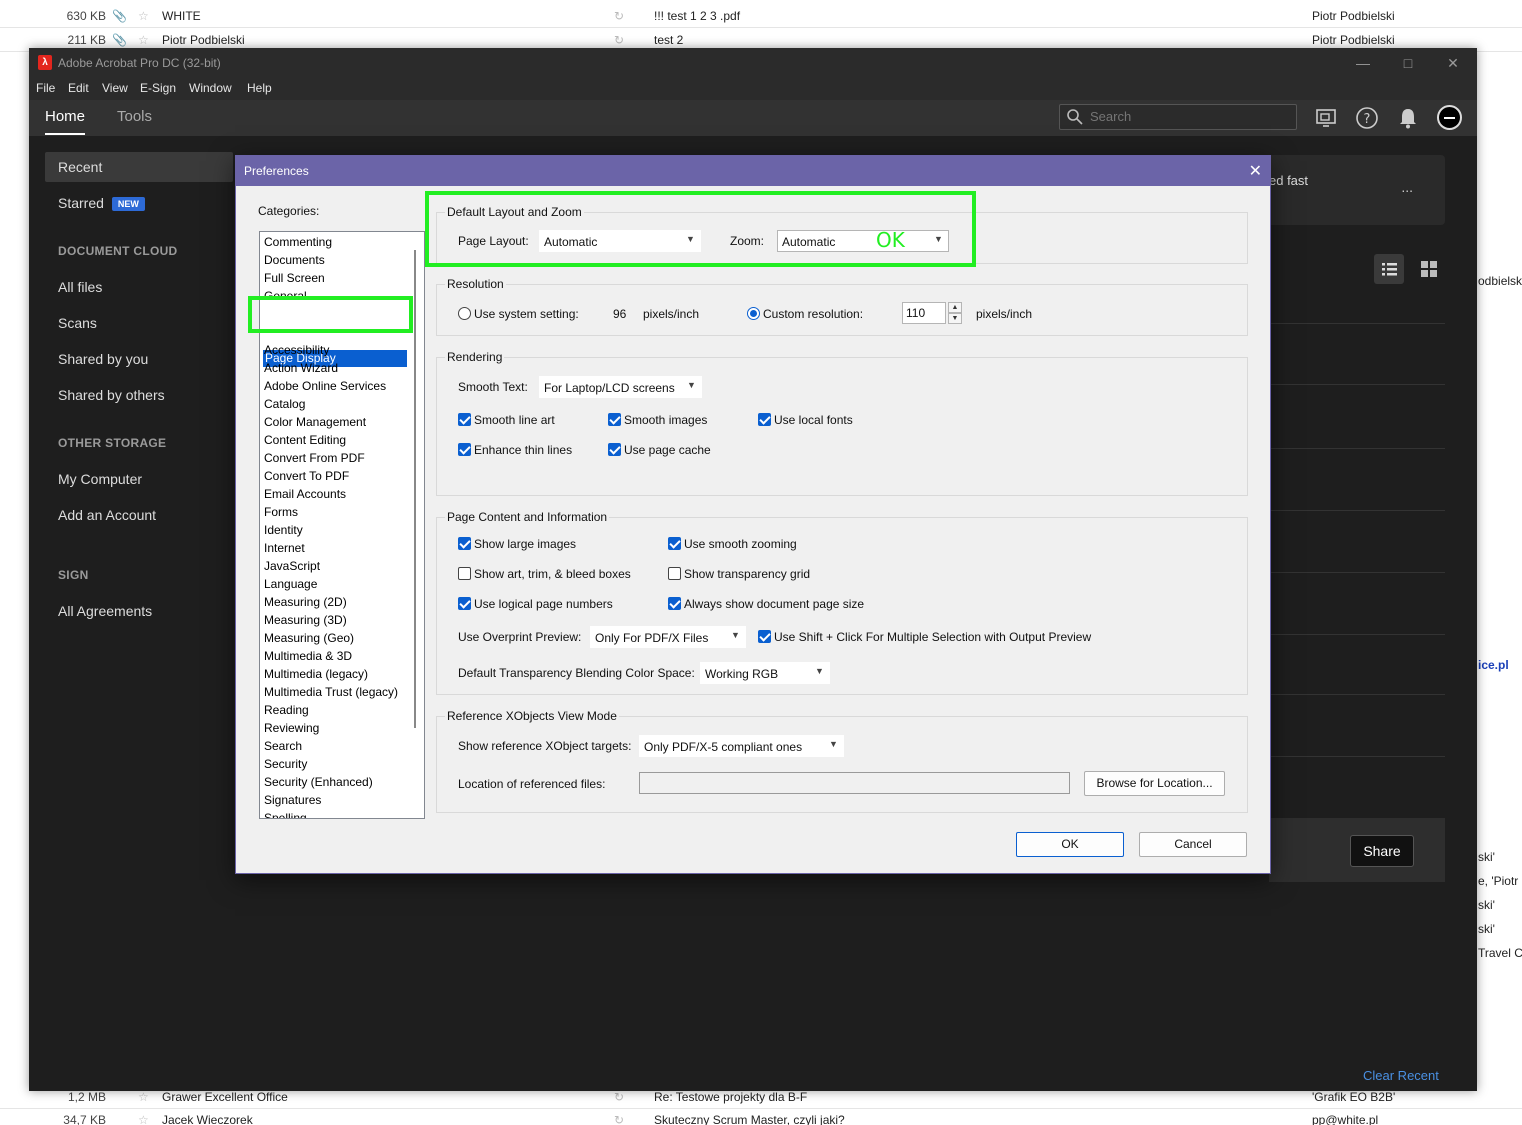  I want to click on show-large-images-checkbox, so click(464, 543).